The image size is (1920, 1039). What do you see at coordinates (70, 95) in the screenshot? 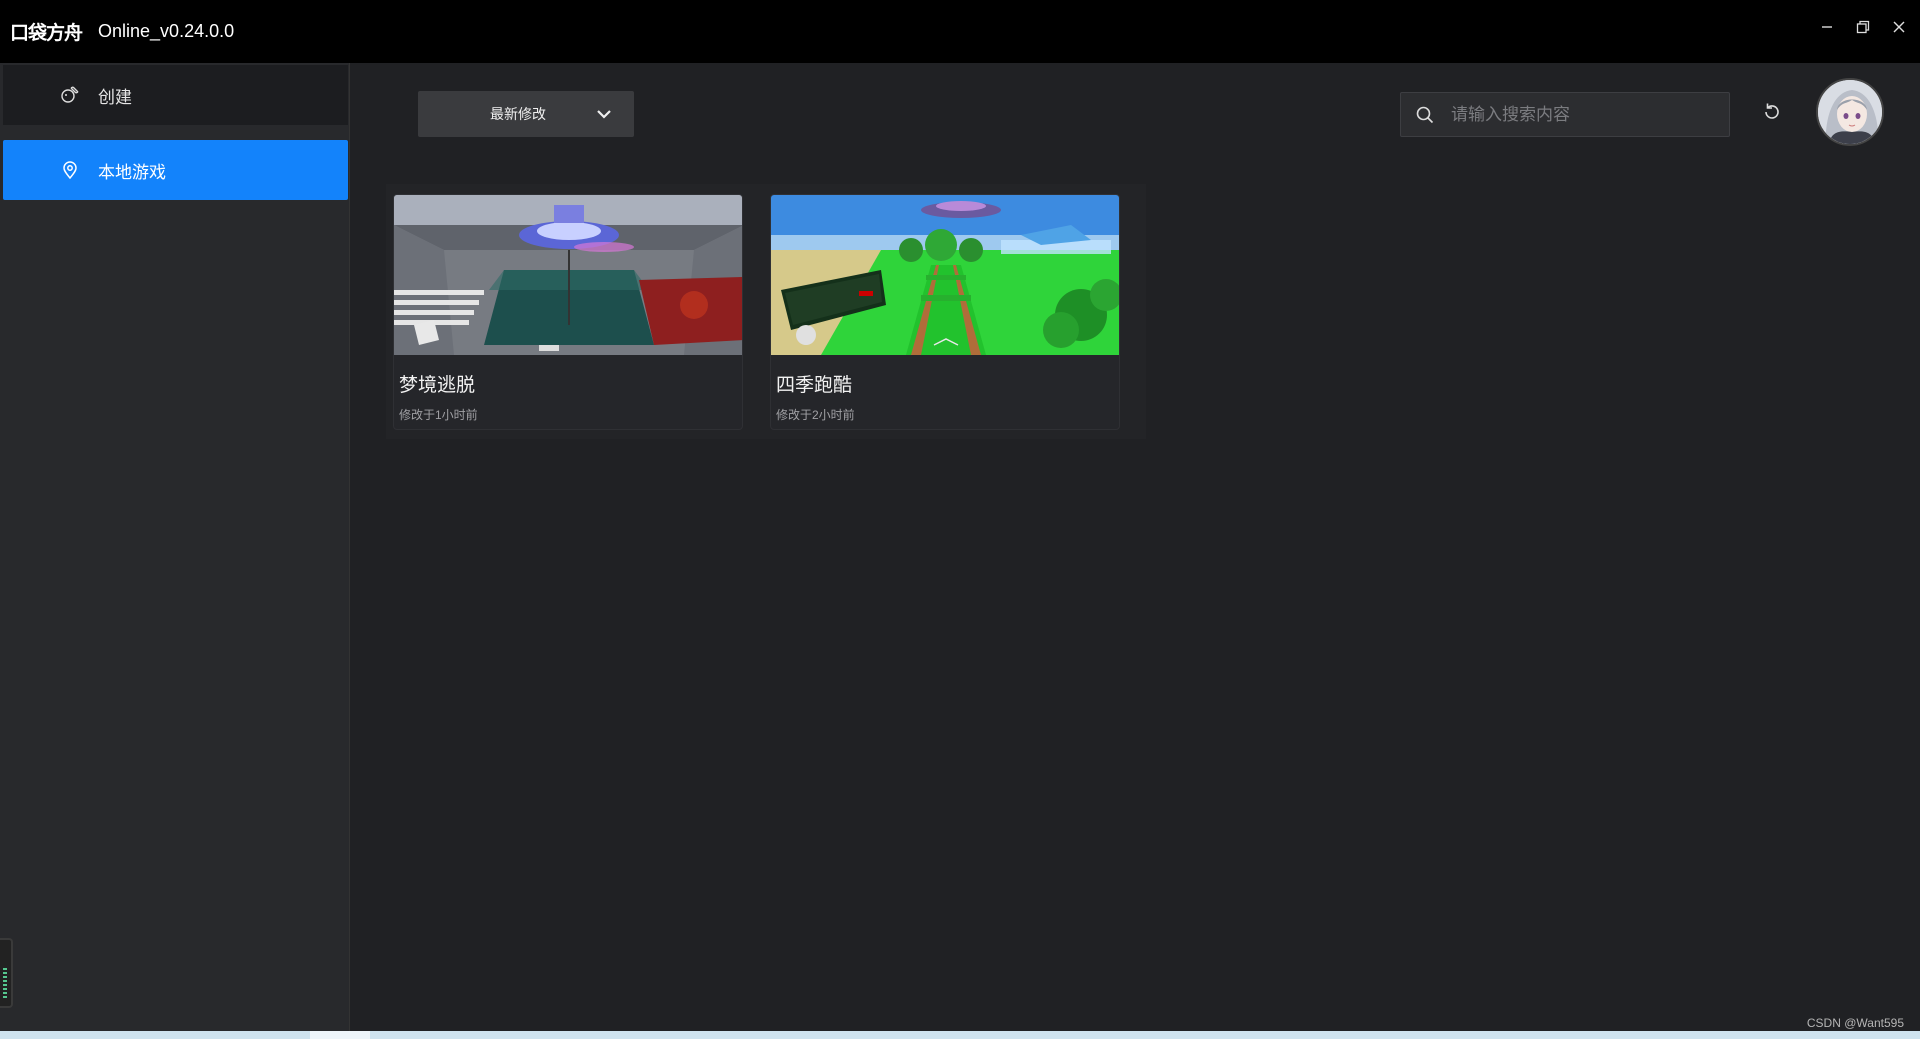
I see `create-icon` at bounding box center [70, 95].